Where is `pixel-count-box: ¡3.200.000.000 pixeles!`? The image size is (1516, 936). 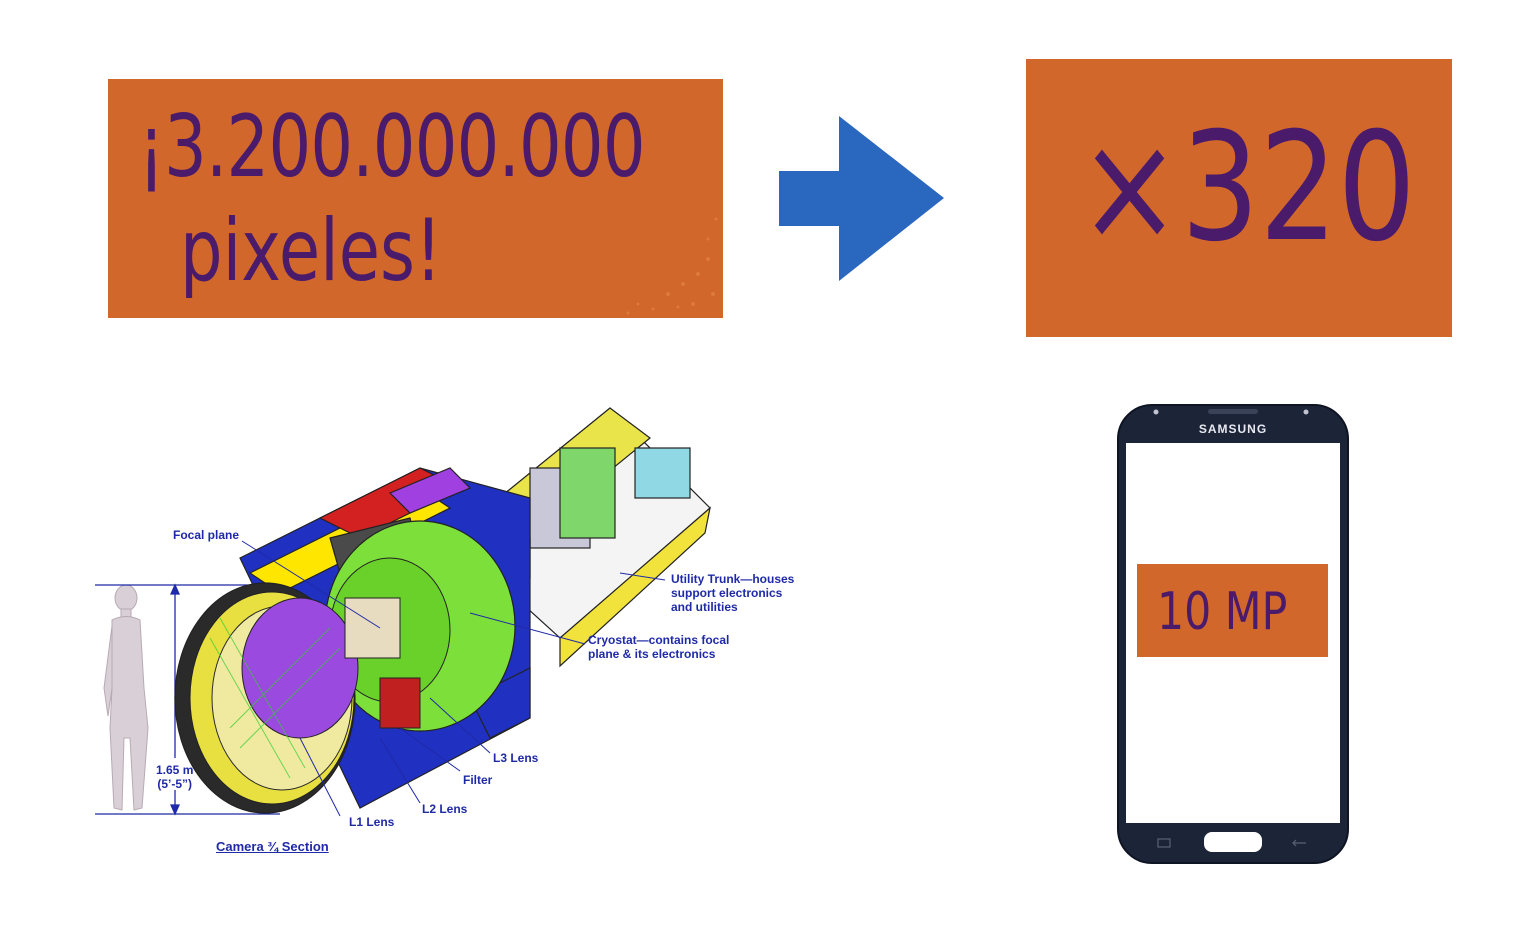 pixel-count-box: ¡3.200.000.000 pixeles! is located at coordinates (415, 198).